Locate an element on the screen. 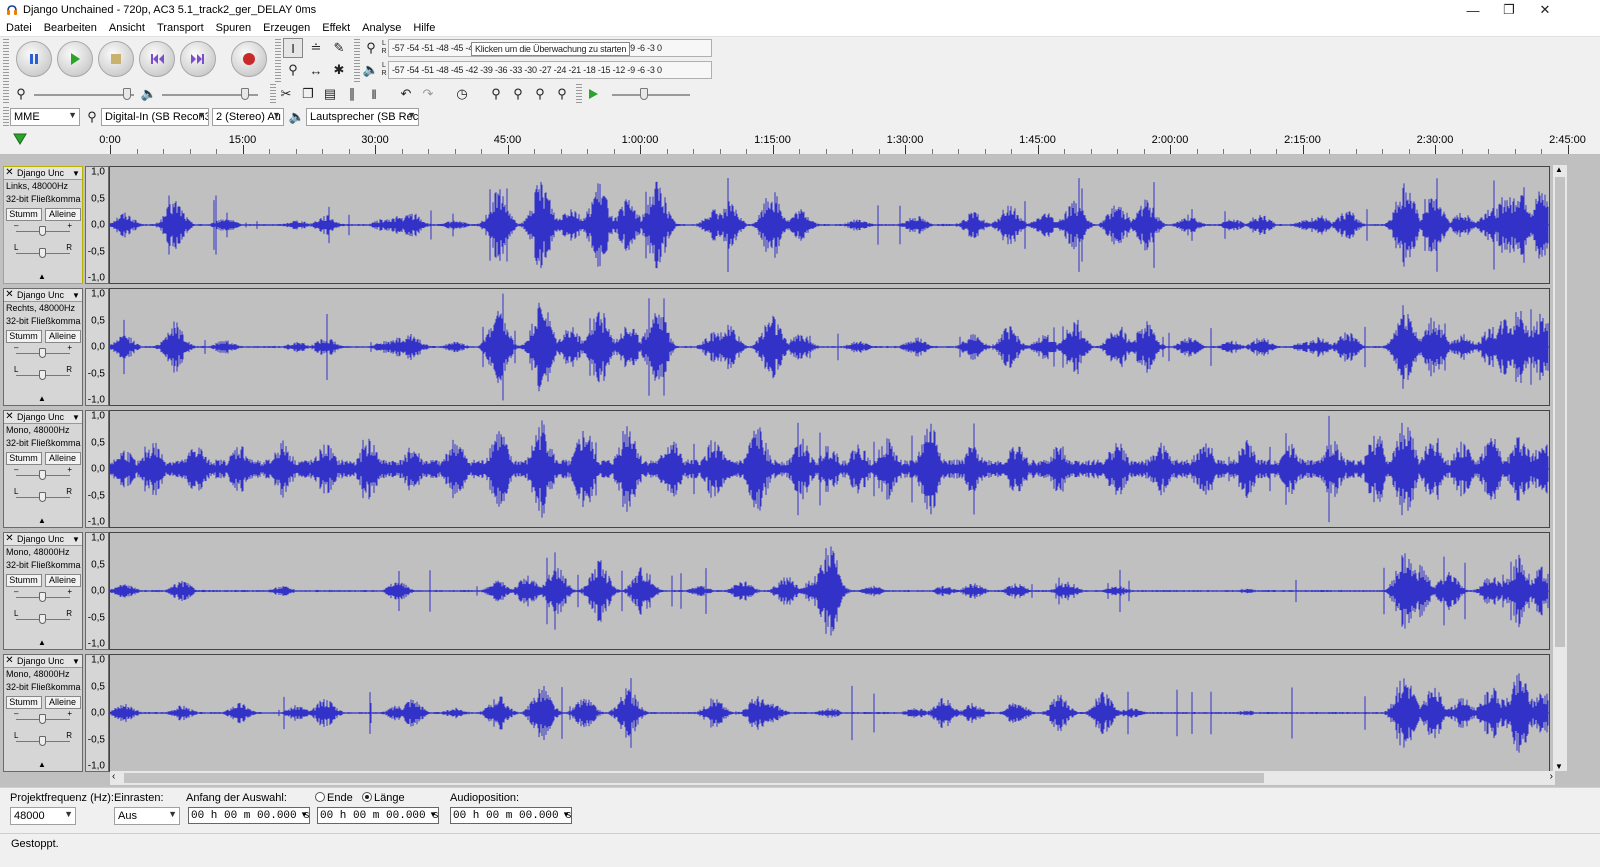  menu-datei: Datei is located at coordinates (19, 28).